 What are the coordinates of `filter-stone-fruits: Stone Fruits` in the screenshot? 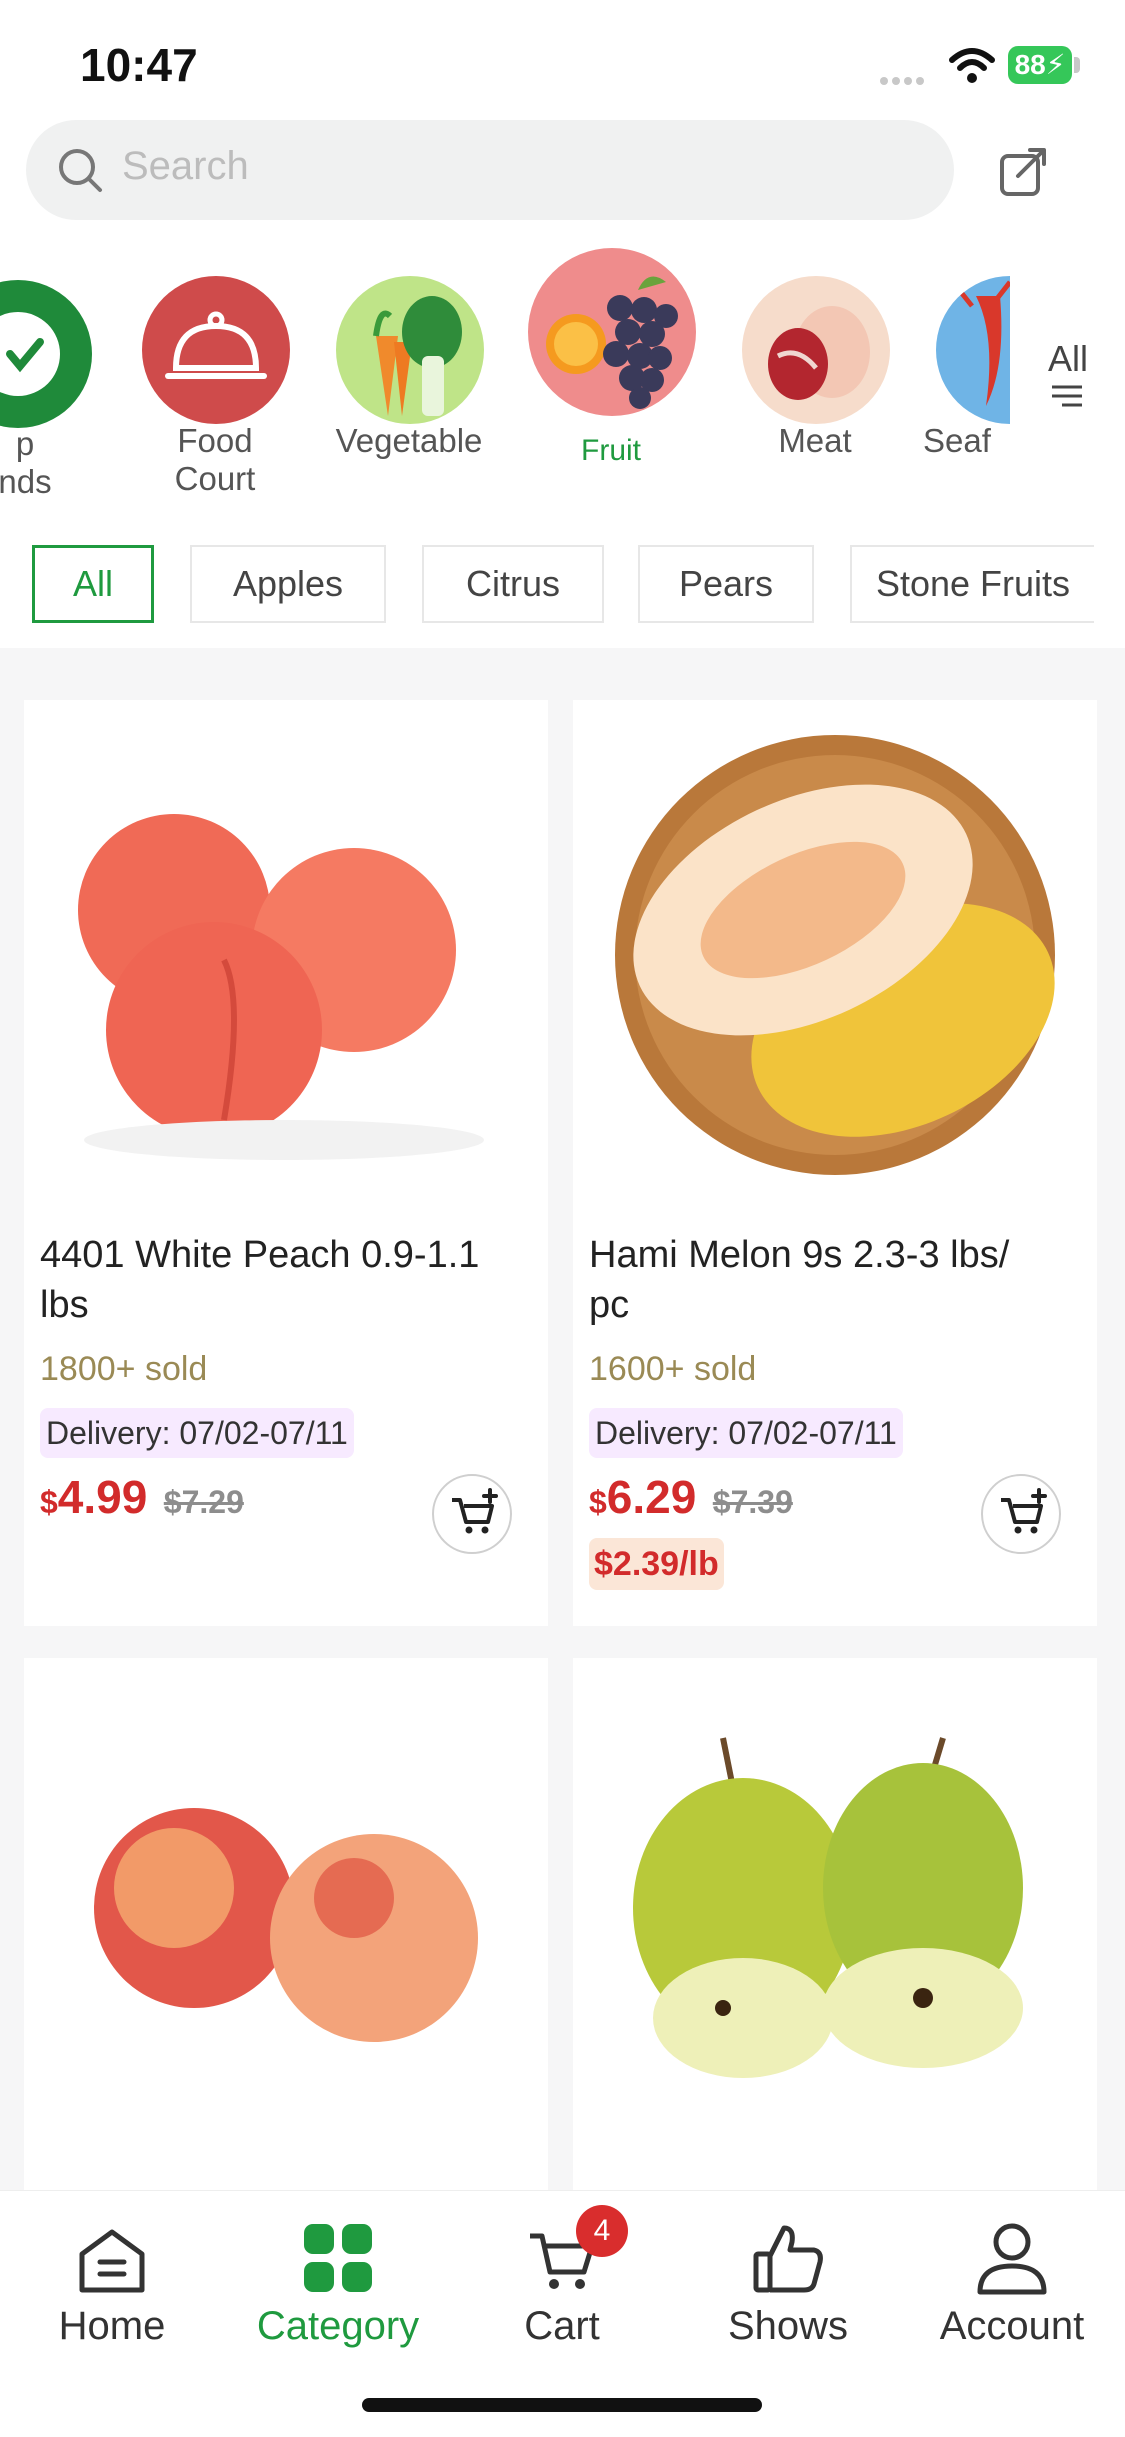 It's located at (972, 584).